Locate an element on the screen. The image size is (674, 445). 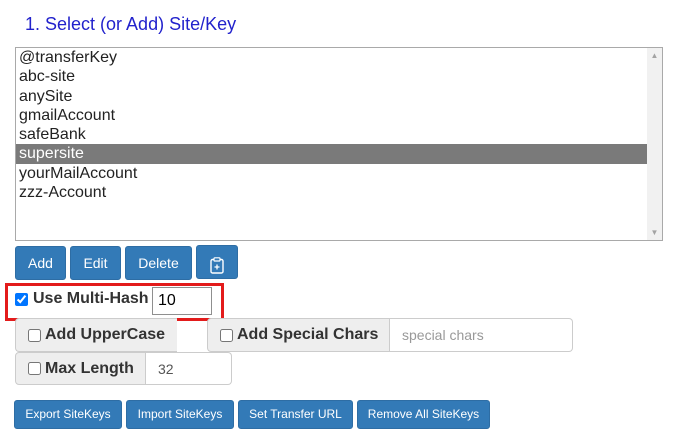
list-scrollbar: ▲ ▼ is located at coordinates (654, 144).